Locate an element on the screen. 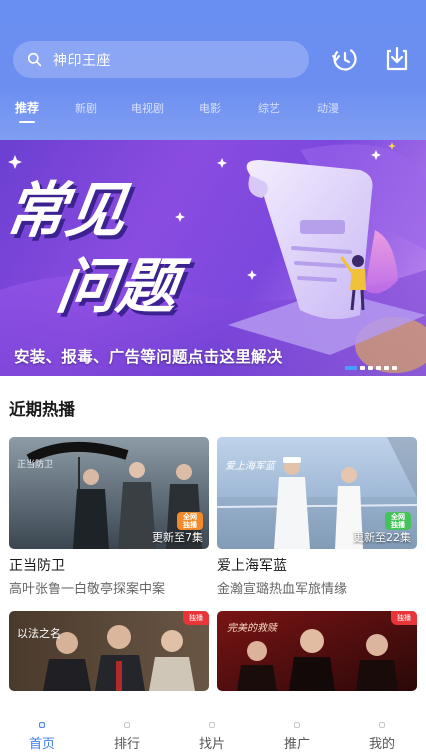 Image resolution: width=426 pixels, height=753 pixels. nav-find-label: 找片 is located at coordinates (211, 744).